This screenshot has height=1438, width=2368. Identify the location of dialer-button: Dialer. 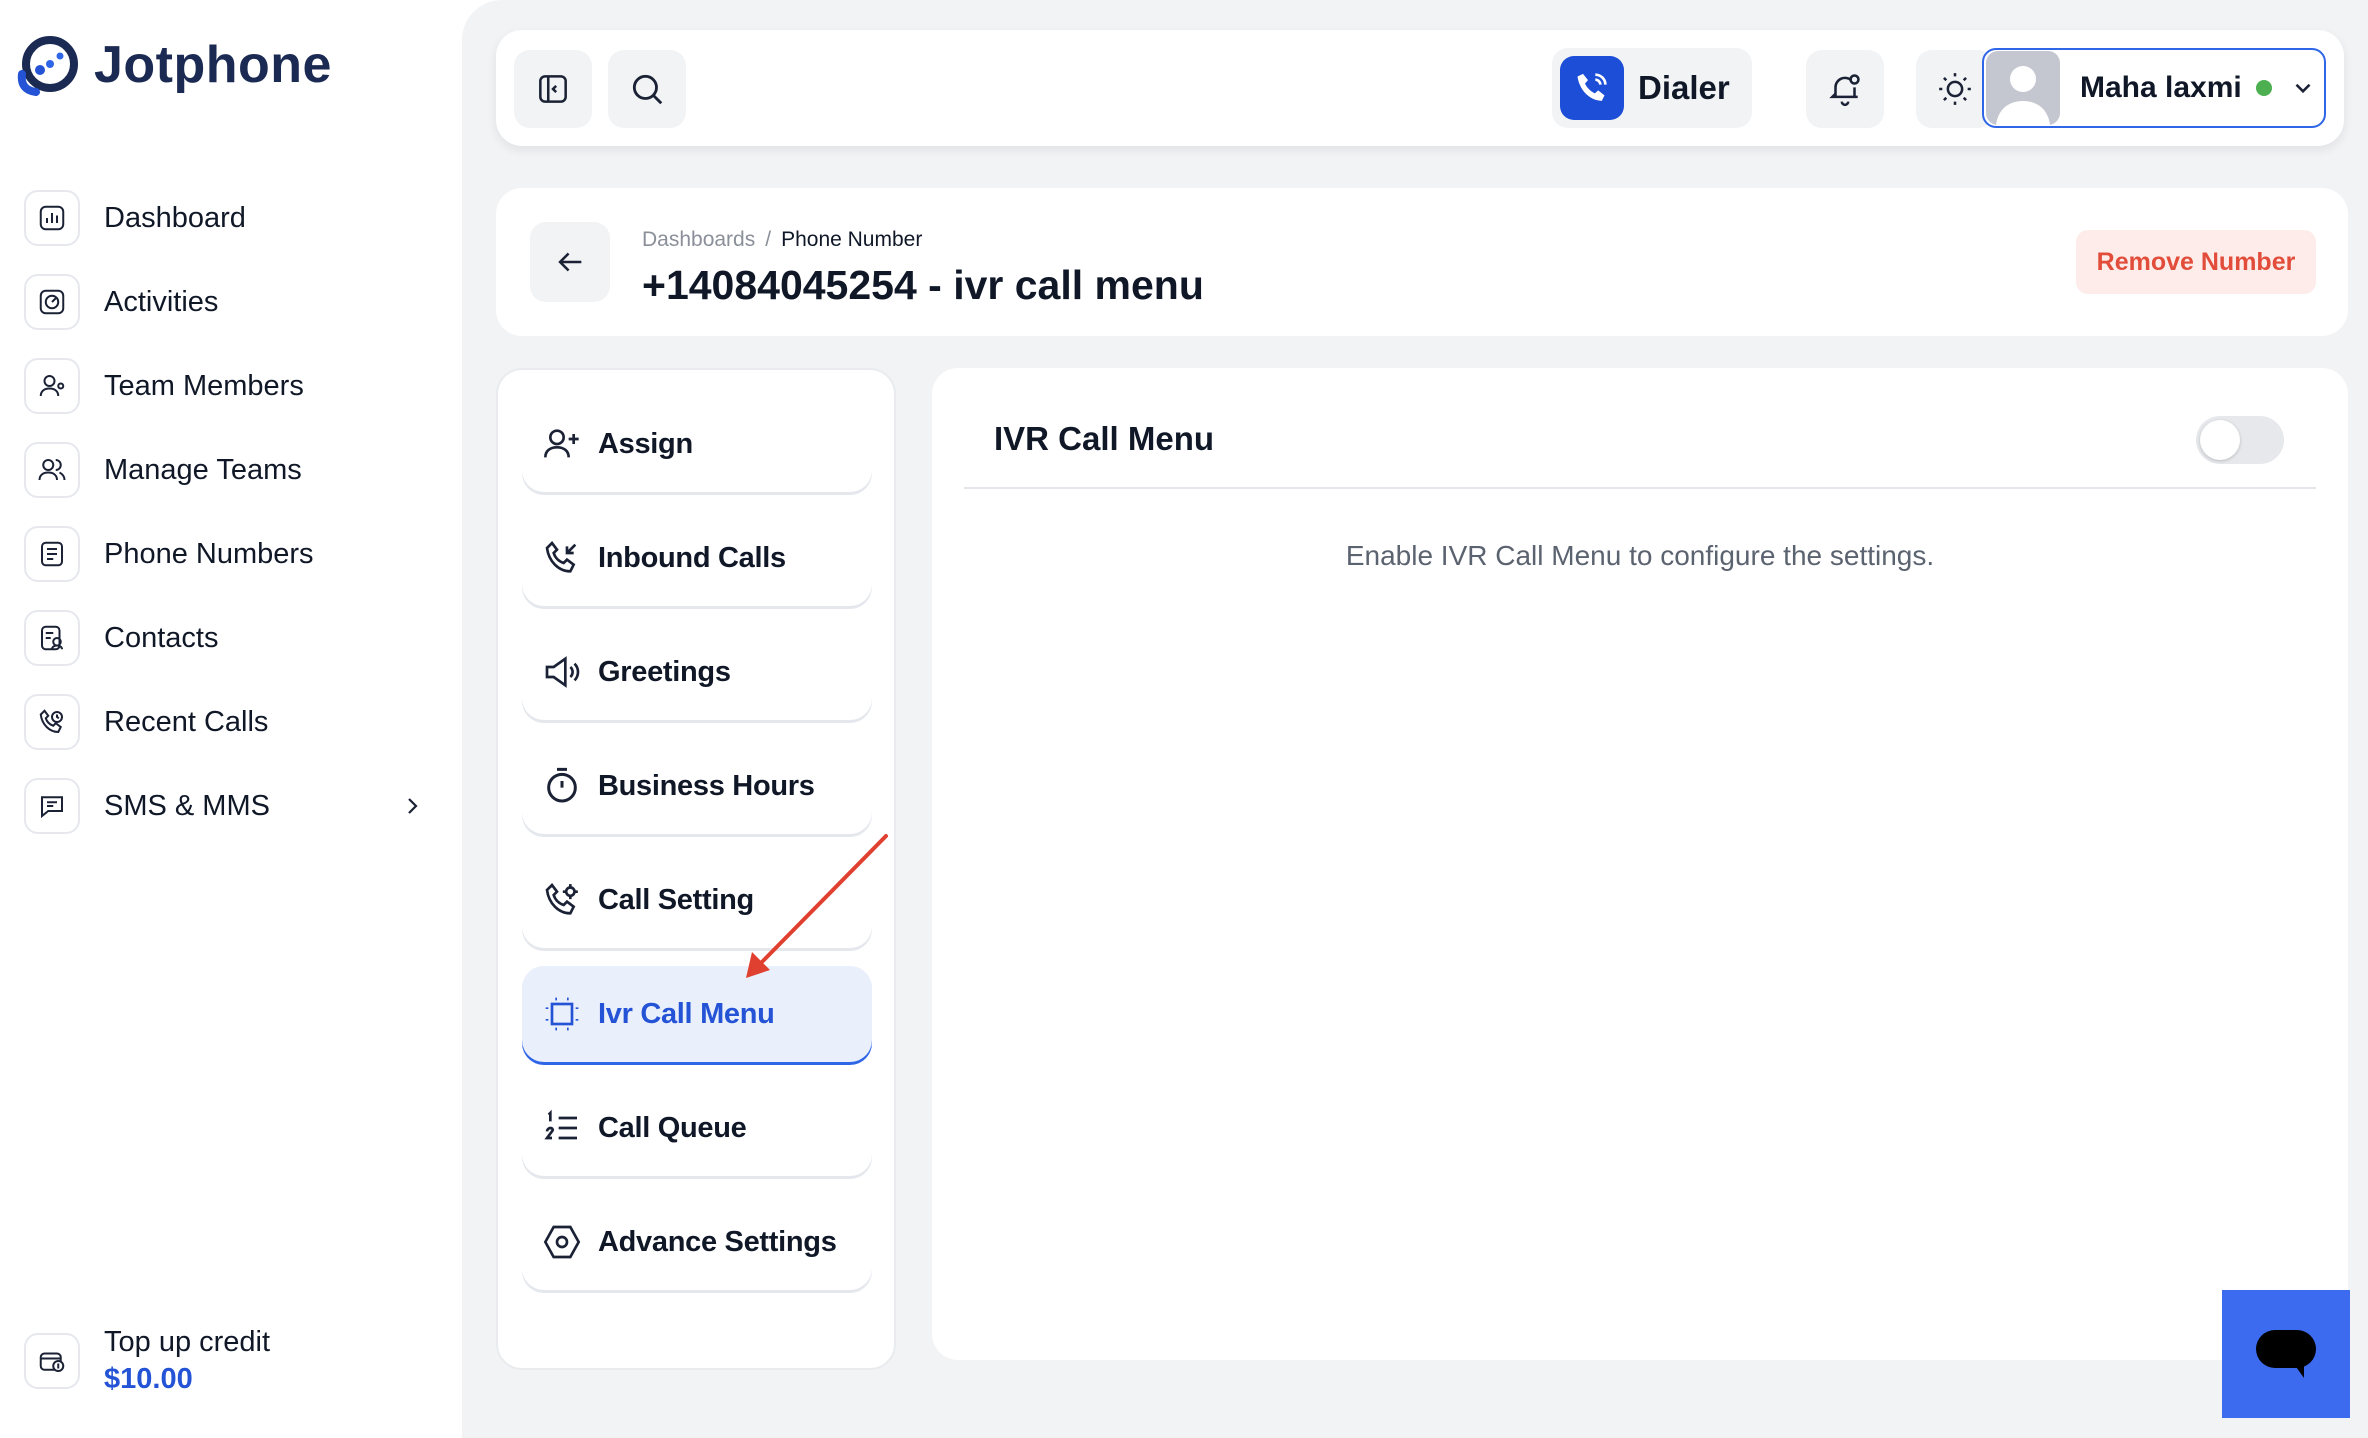
(1652, 88).